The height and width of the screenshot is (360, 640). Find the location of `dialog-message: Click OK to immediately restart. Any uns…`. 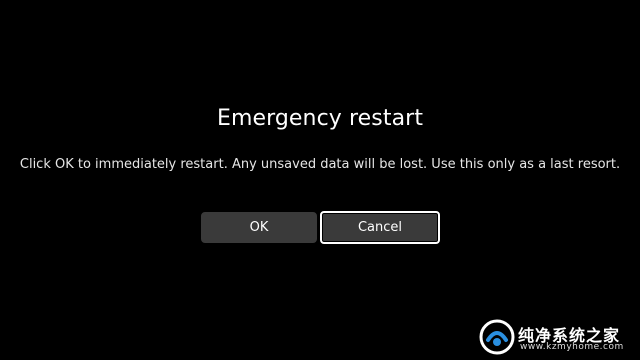

dialog-message: Click OK to immediately restart. Any uns… is located at coordinates (320, 164).